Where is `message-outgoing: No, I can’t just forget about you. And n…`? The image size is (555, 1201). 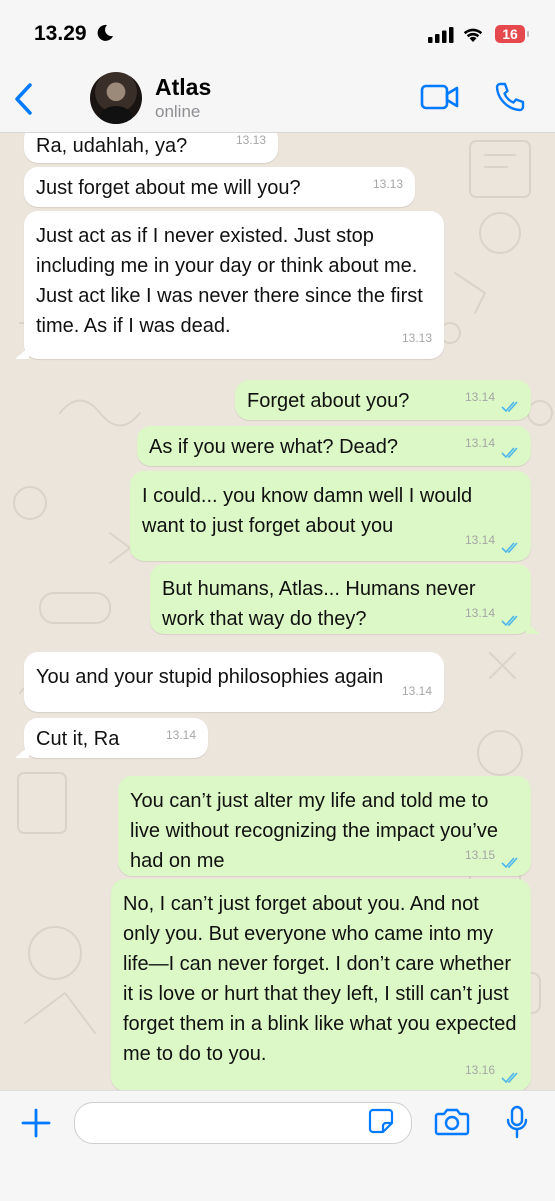 message-outgoing: No, I can’t just forget about you. And n… is located at coordinates (321, 984).